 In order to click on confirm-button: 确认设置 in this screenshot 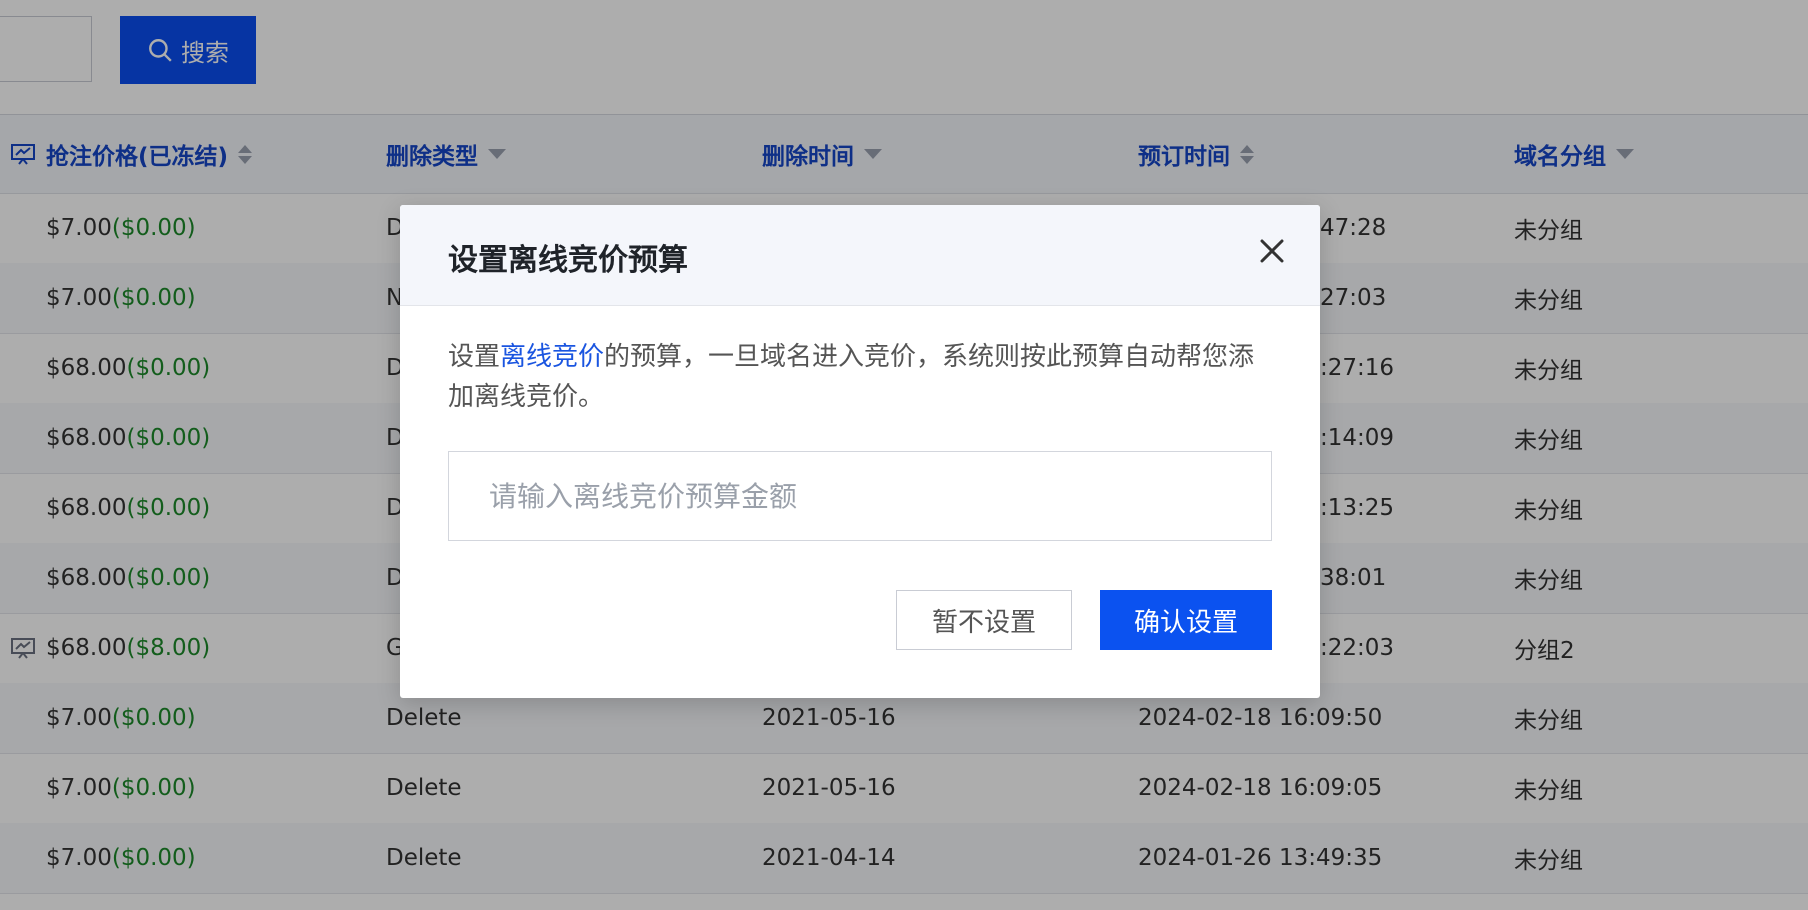, I will do `click(1186, 620)`.